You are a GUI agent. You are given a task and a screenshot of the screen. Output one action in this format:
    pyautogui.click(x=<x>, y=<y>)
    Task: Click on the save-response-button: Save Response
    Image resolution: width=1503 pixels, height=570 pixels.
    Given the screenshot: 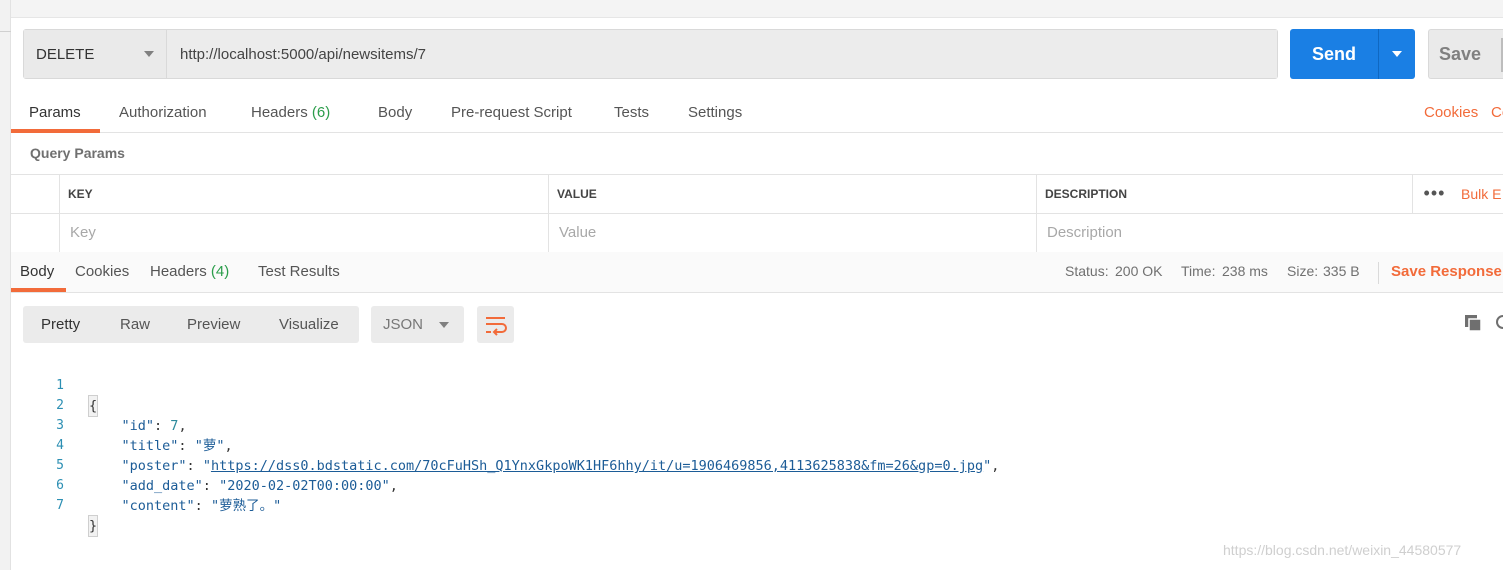 What is the action you would take?
    pyautogui.click(x=1446, y=272)
    